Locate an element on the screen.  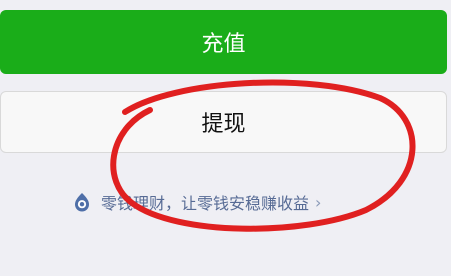
lingqiantong-icon is located at coordinates (82, 202).